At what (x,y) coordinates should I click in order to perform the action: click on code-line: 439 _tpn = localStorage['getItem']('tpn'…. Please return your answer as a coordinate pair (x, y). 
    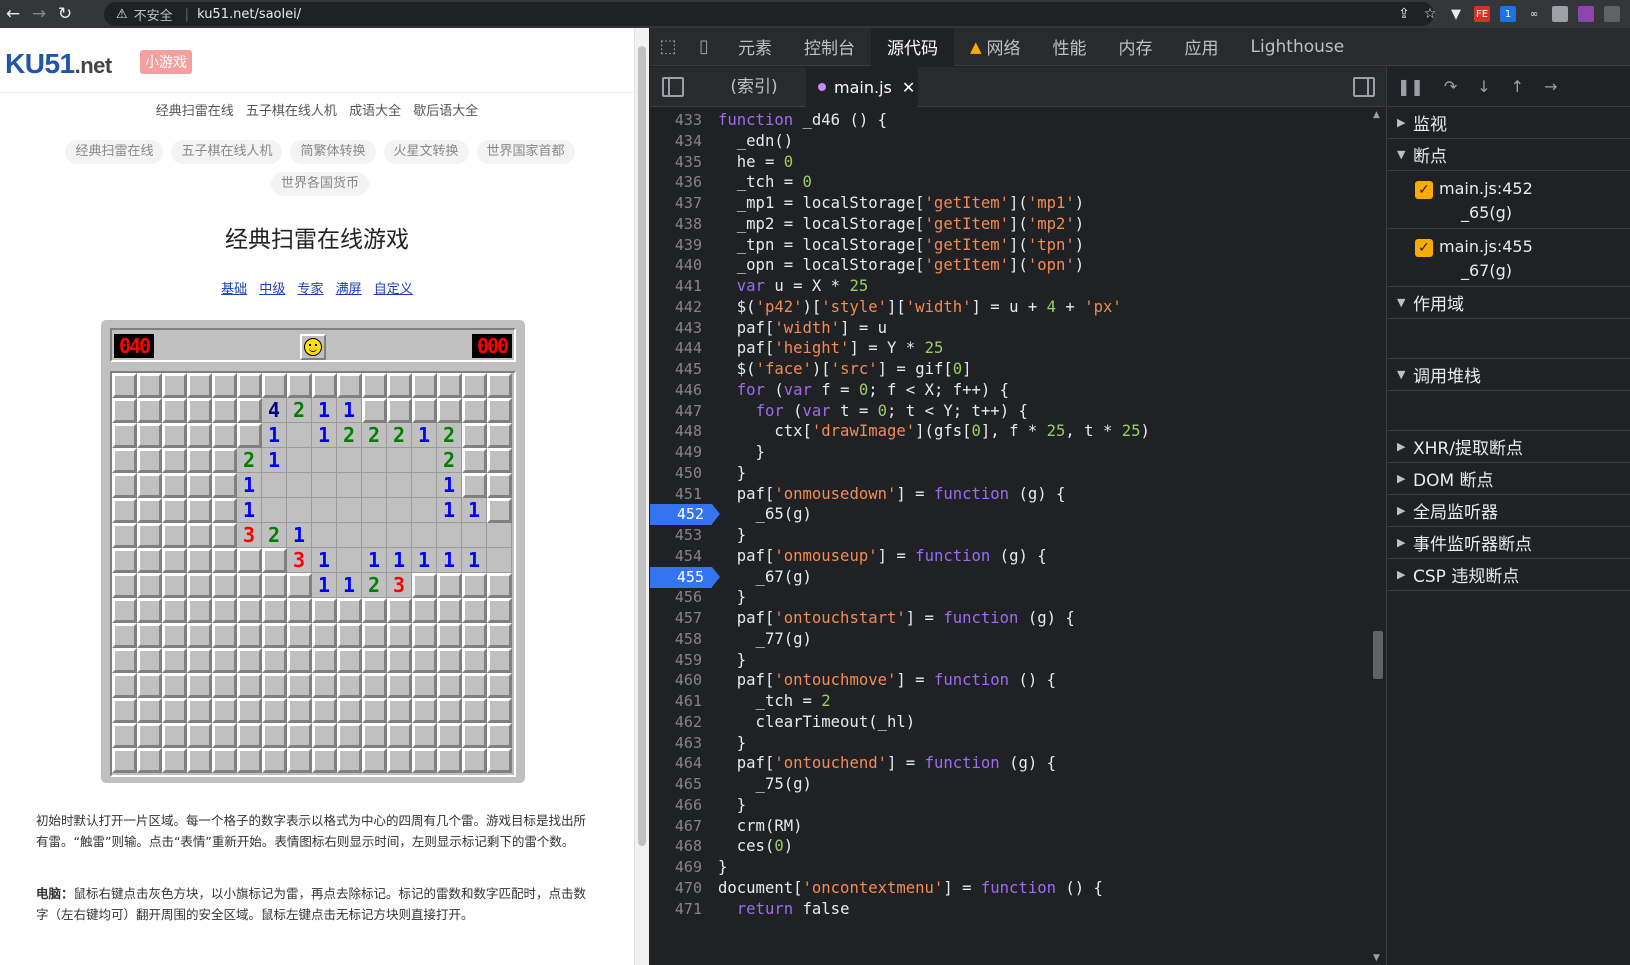
    Looking at the image, I should click on (1010, 245).